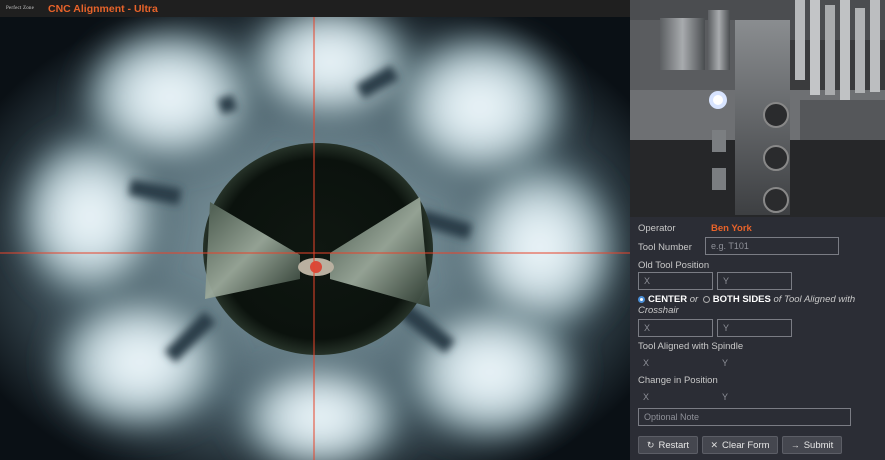 The image size is (885, 460). What do you see at coordinates (731, 228) in the screenshot?
I see `operator-name: Ben York` at bounding box center [731, 228].